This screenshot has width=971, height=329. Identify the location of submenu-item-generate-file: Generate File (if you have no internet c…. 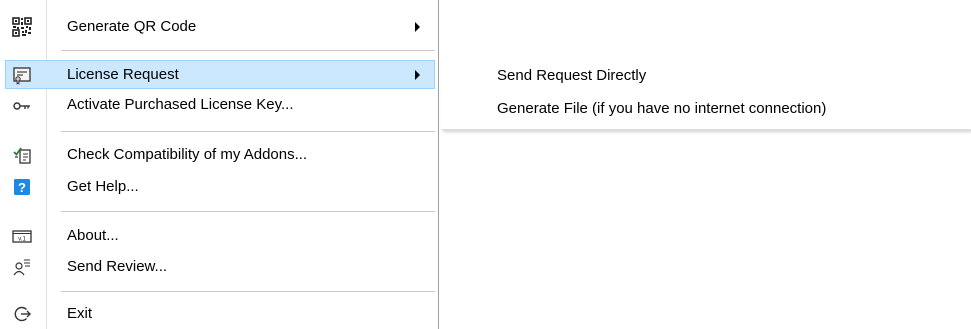
(706, 109).